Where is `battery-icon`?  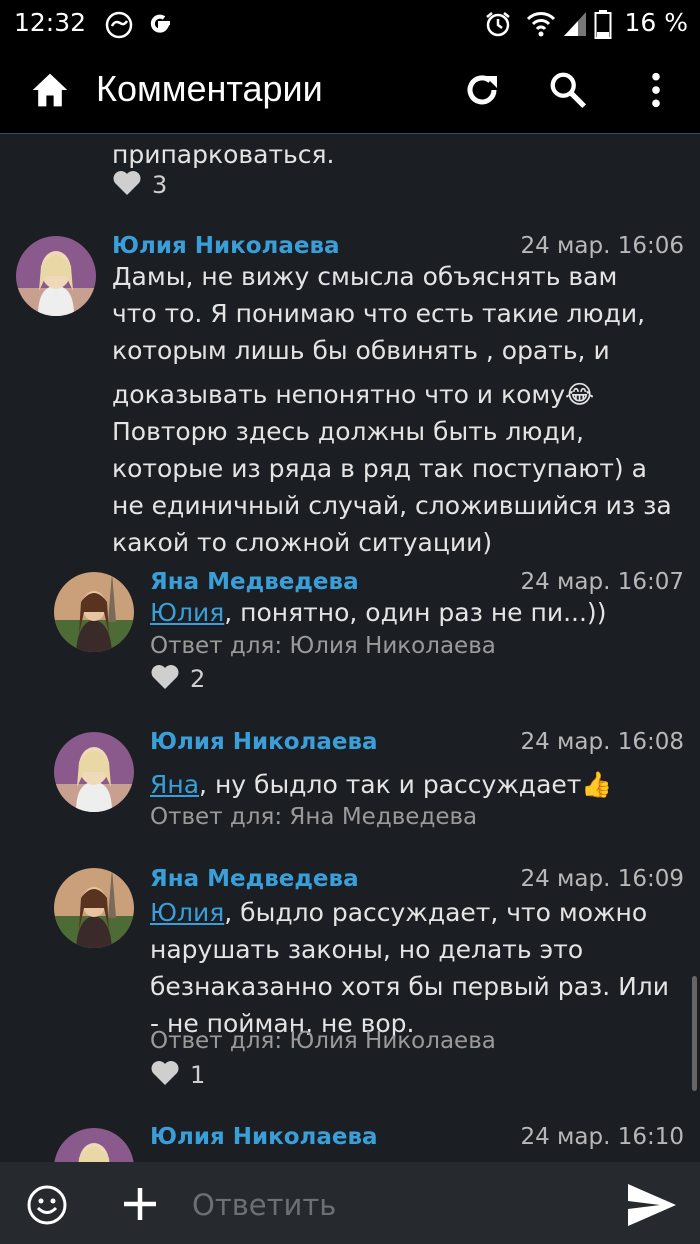
battery-icon is located at coordinates (603, 24).